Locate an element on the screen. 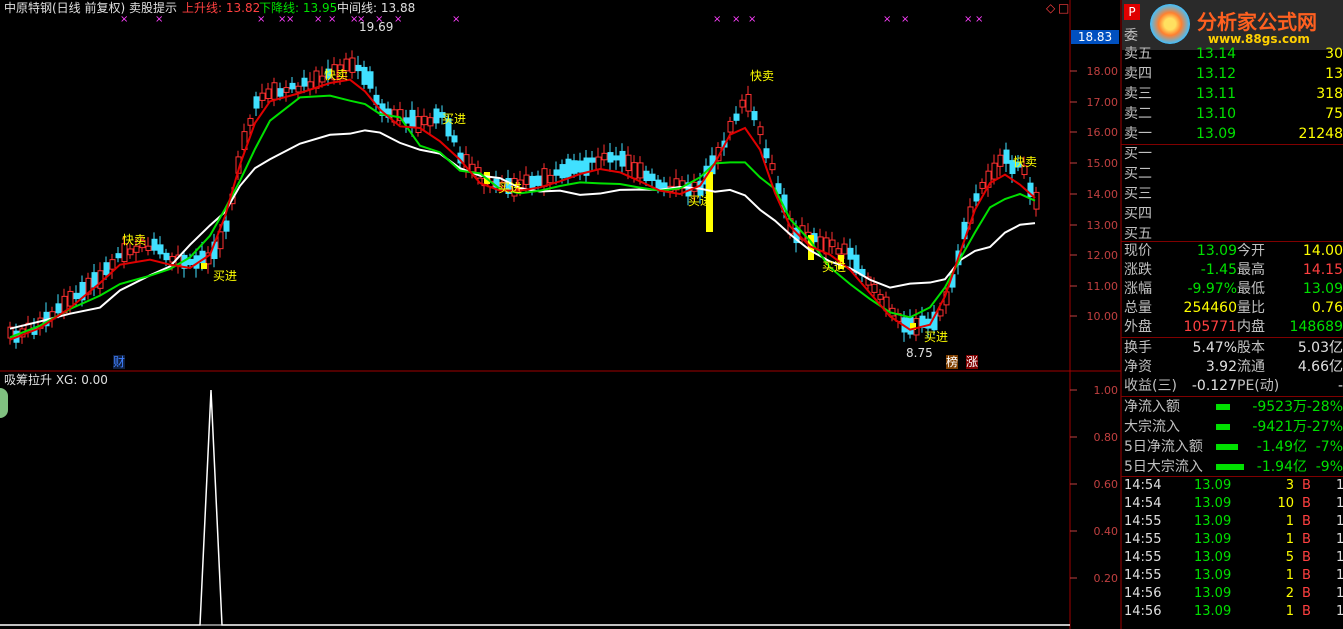 The height and width of the screenshot is (629, 1343). scroll-handle-icon is located at coordinates (4, 403).